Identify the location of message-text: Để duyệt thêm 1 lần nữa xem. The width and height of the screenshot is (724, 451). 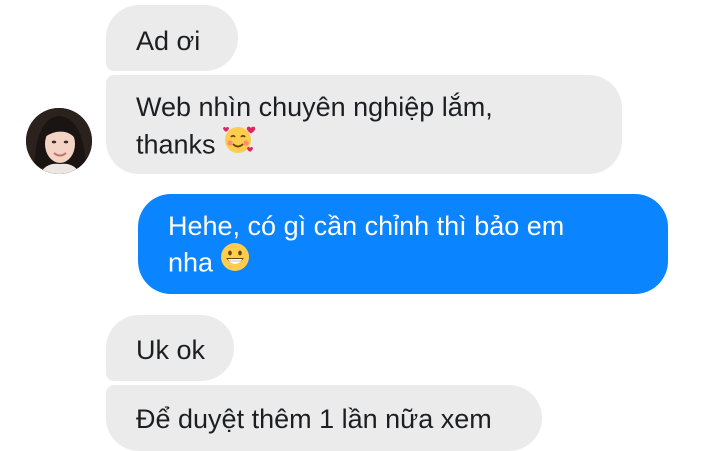
(314, 419).